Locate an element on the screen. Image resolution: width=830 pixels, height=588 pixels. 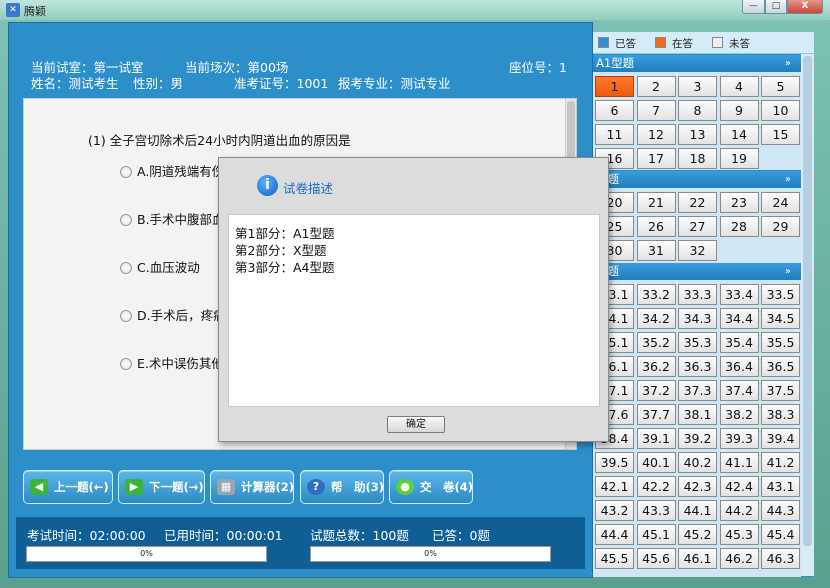
prev-question-button: ◀ 上一题(←) is located at coordinates (68, 487).